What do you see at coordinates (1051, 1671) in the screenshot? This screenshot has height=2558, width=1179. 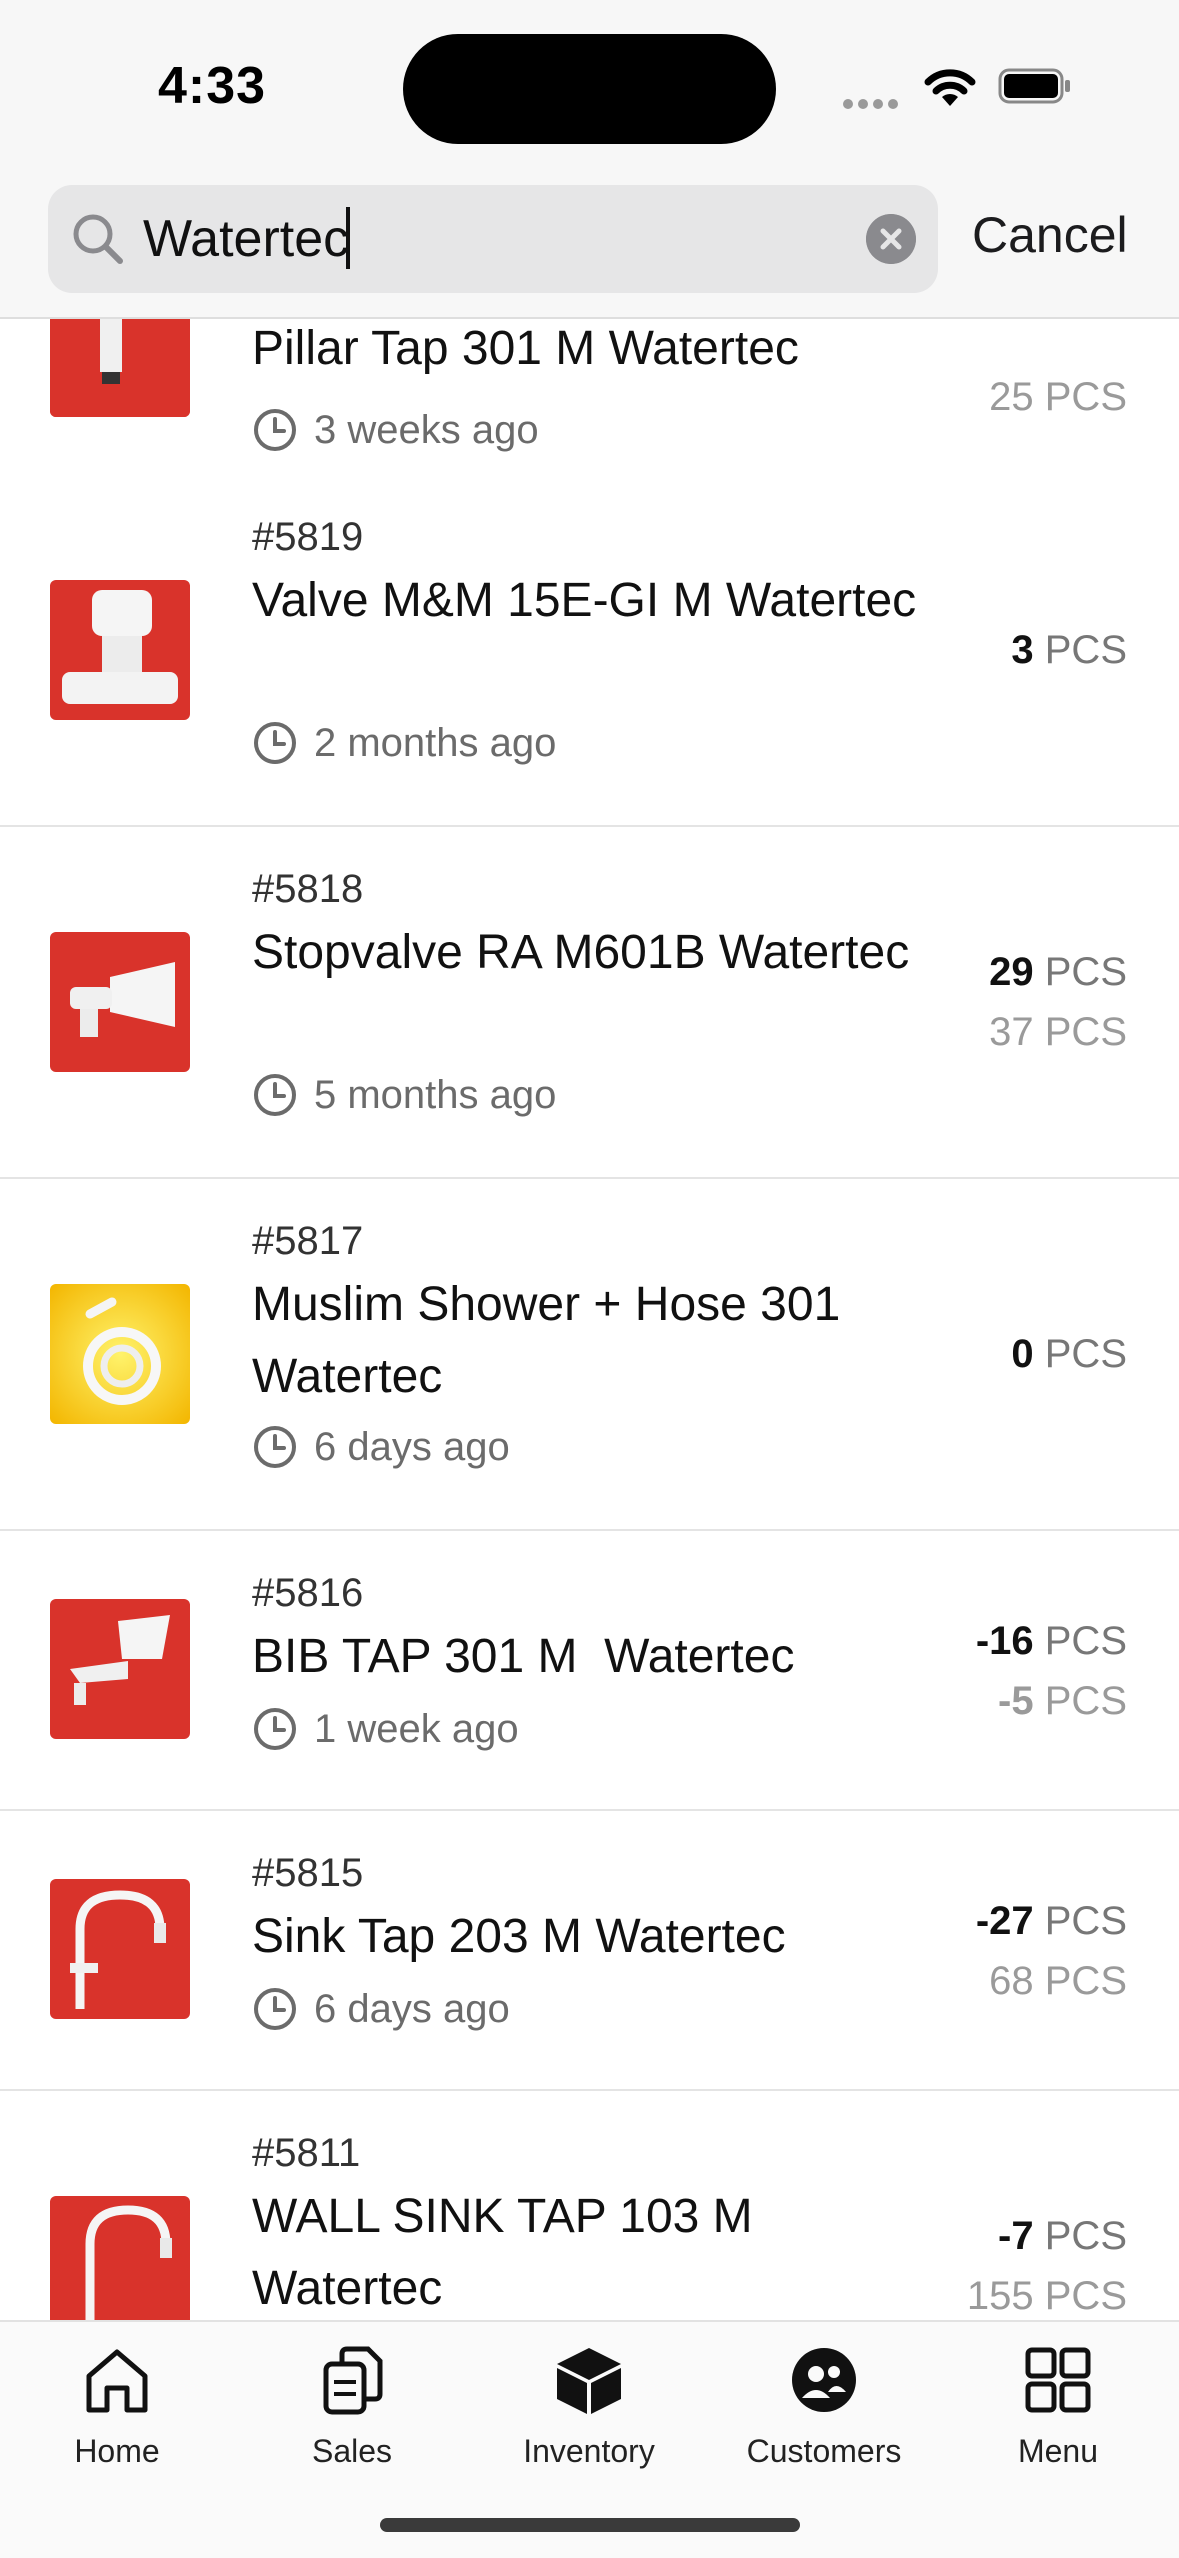 I see `product-quantity: -16 PCS -5 PCS` at bounding box center [1051, 1671].